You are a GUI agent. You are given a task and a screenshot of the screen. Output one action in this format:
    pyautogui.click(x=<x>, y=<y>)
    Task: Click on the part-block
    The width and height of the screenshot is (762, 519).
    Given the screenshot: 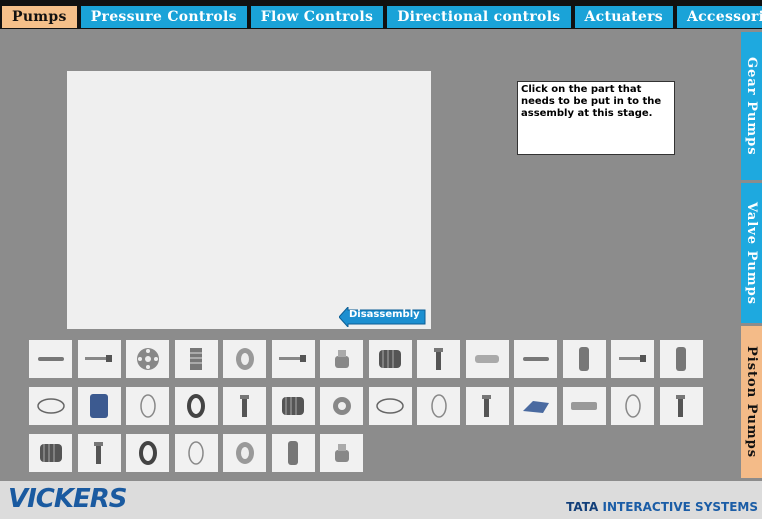 What is the action you would take?
    pyautogui.click(x=99, y=406)
    